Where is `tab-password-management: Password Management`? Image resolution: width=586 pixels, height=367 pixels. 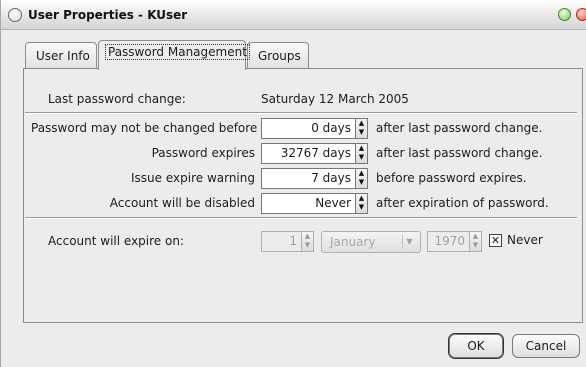 tab-password-management: Password Management is located at coordinates (174, 55).